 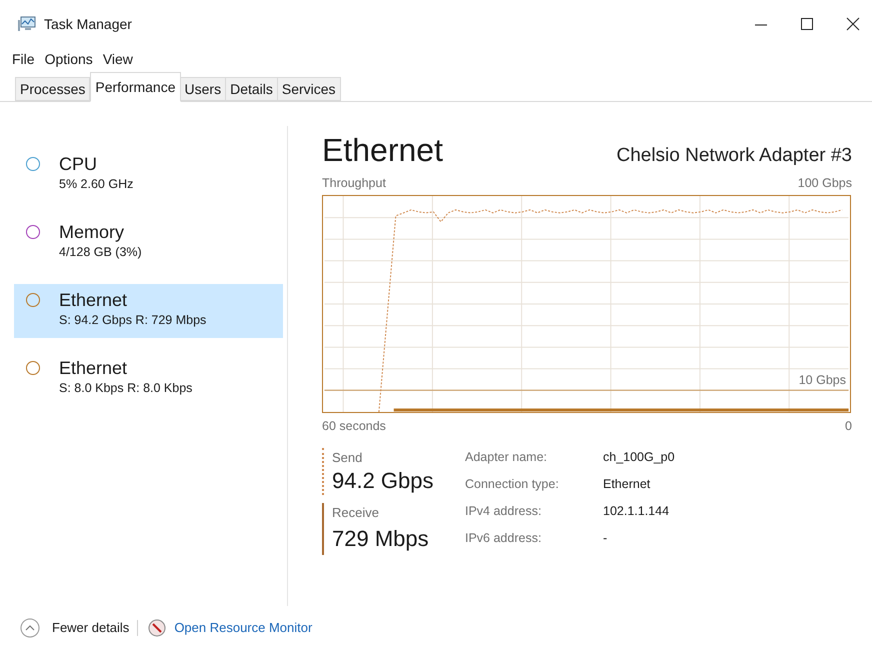 I want to click on receive-value: 729 Mbps, so click(x=381, y=538).